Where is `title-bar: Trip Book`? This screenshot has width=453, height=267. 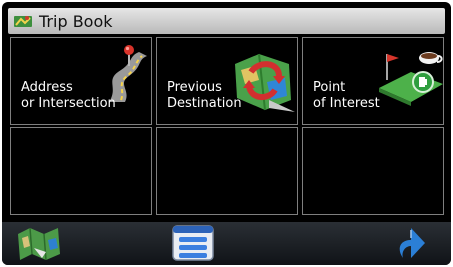
title-bar: Trip Book is located at coordinates (226, 21).